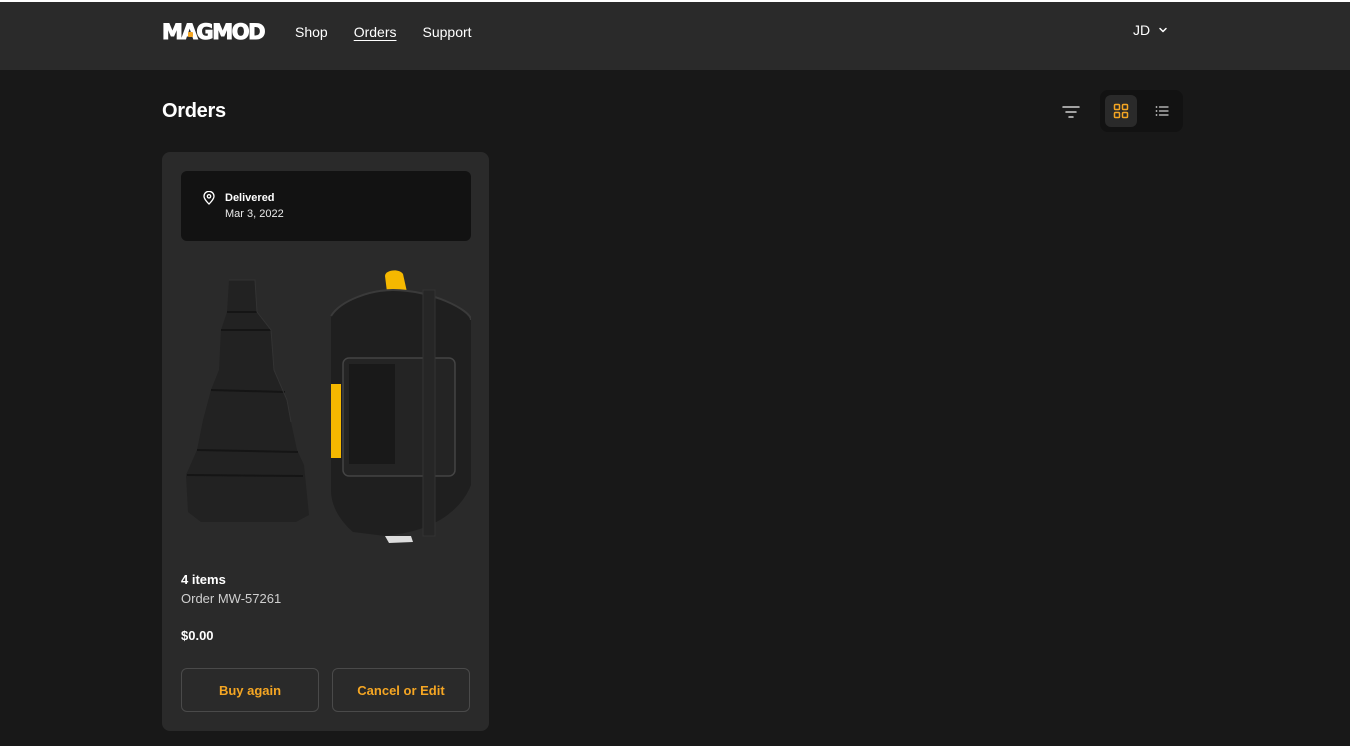 The image size is (1350, 750). I want to click on filter-icon, so click(1071, 112).